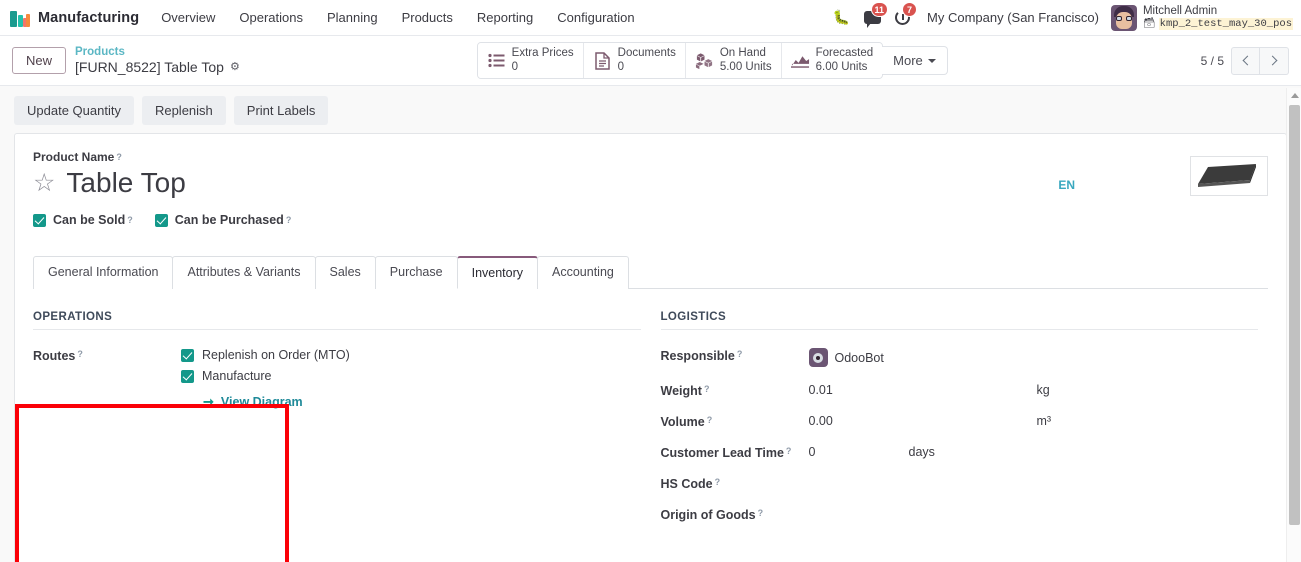 This screenshot has width=1301, height=562. Describe the element at coordinates (1212, 60) in the screenshot. I see `pager-counter: 5 / 5` at that location.